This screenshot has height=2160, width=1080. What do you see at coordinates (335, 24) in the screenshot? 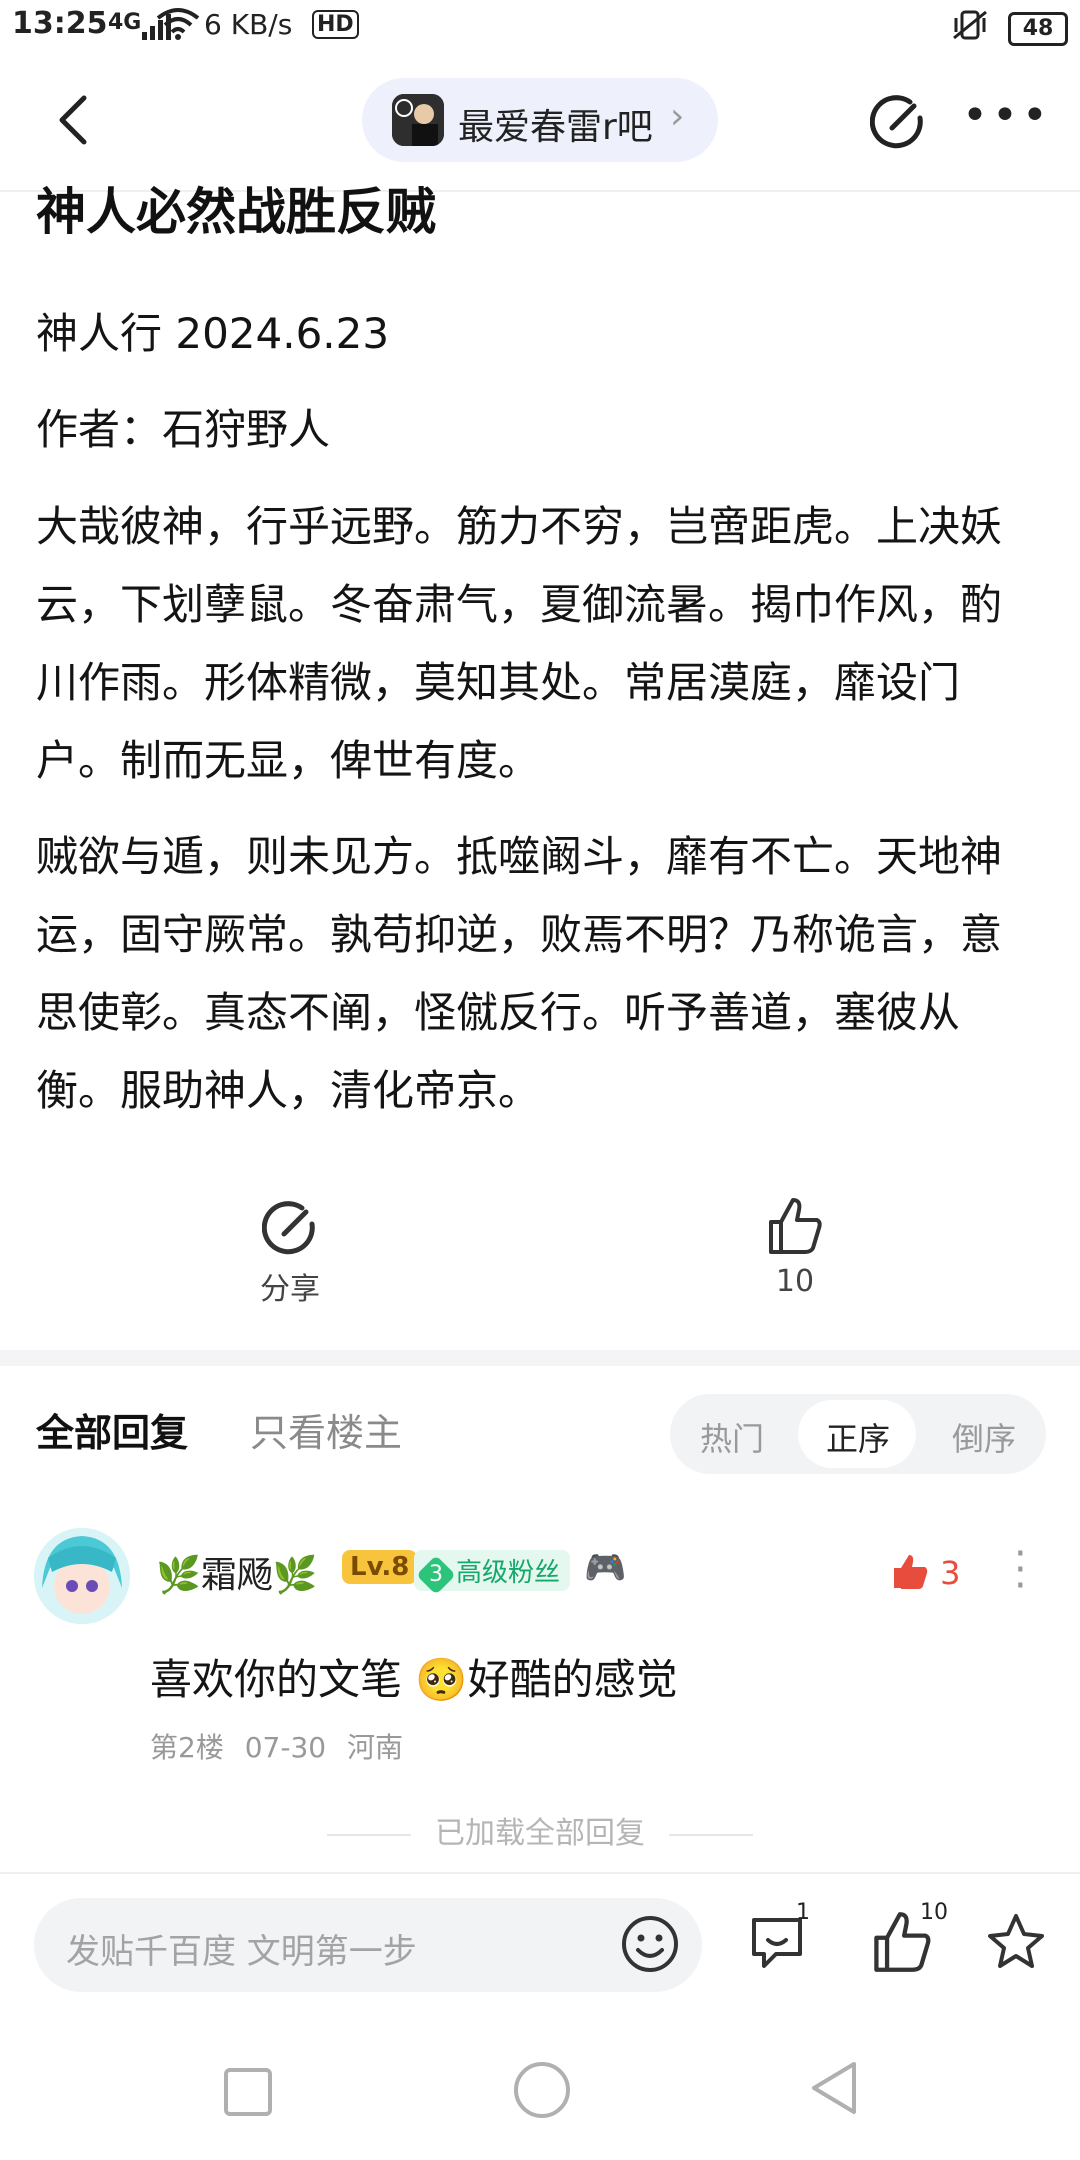
I see `hd-icon: HD` at bounding box center [335, 24].